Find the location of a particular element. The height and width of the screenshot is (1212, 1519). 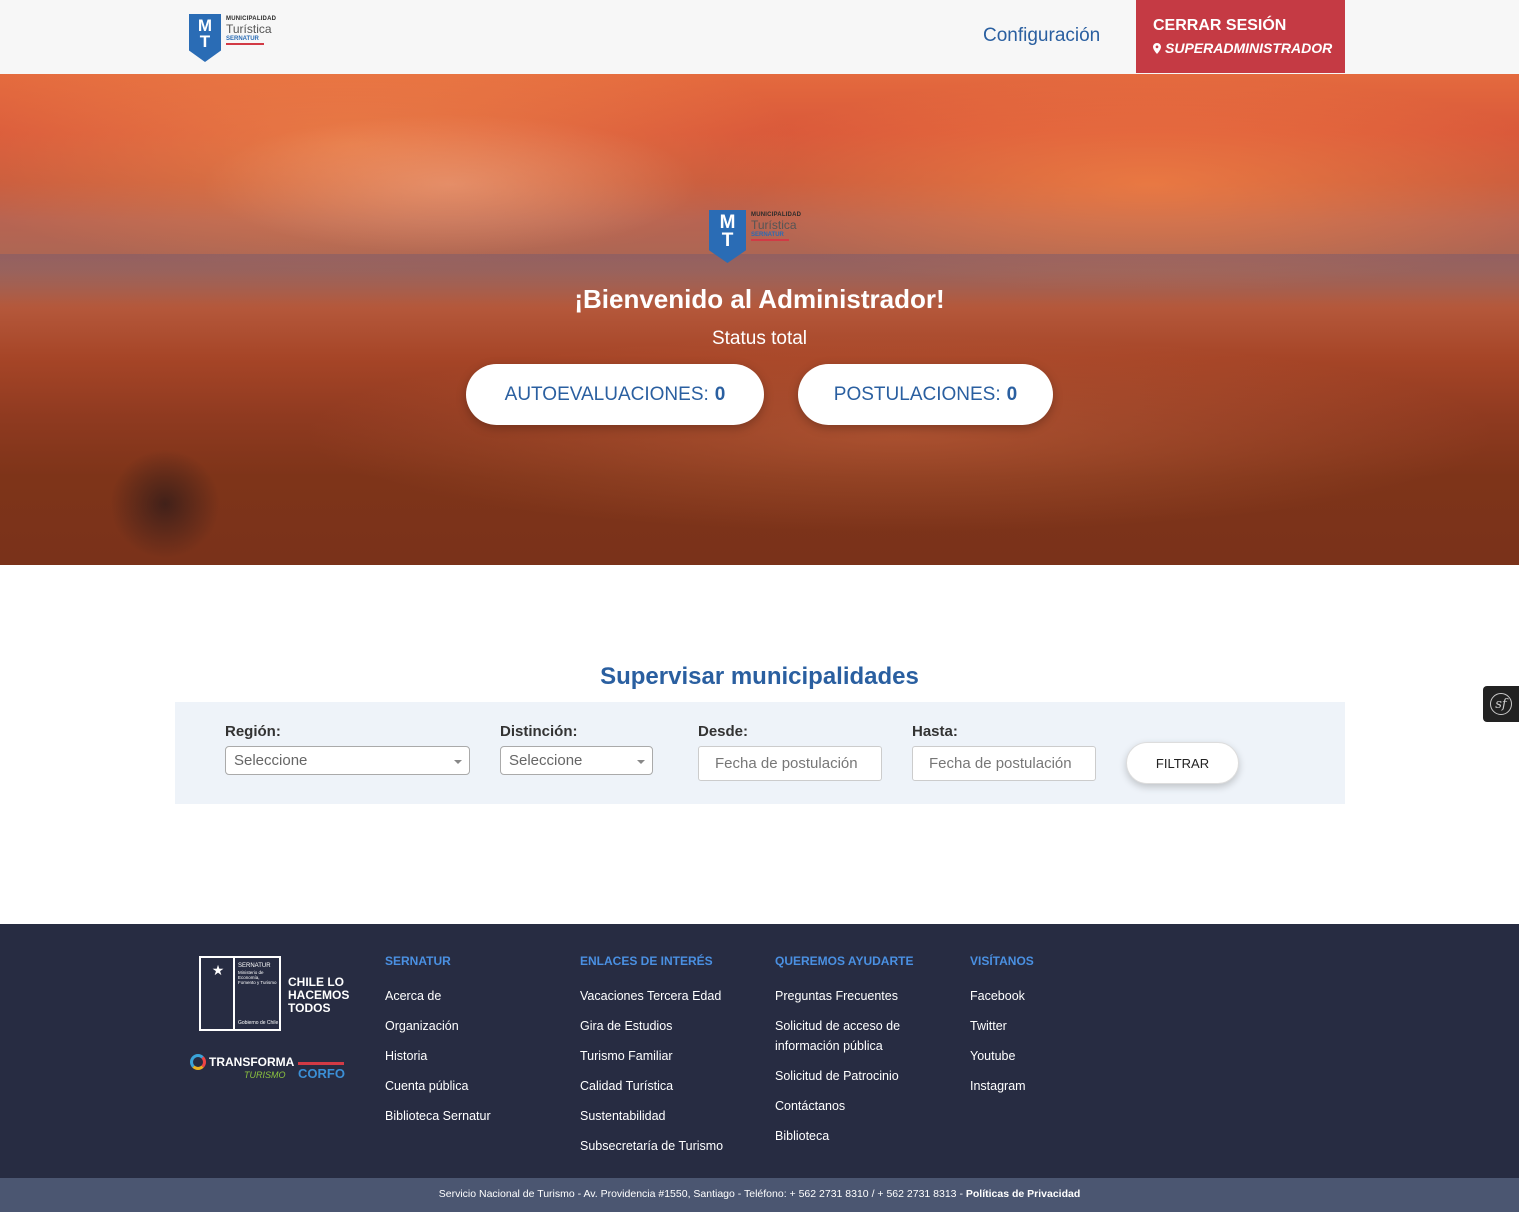

region-select-value: Seleccione is located at coordinates (271, 760).